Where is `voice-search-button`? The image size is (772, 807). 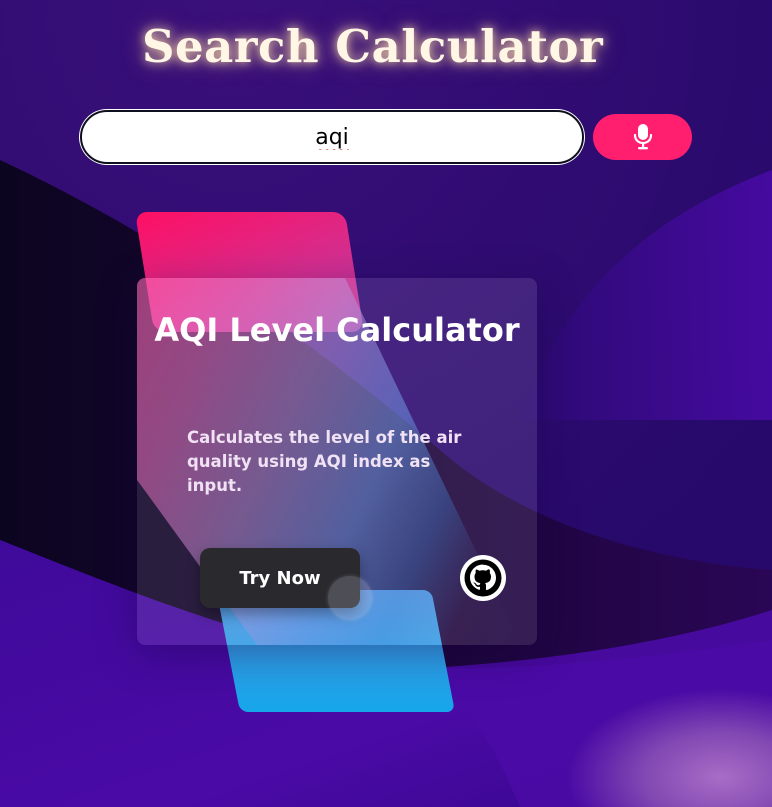 voice-search-button is located at coordinates (642, 137).